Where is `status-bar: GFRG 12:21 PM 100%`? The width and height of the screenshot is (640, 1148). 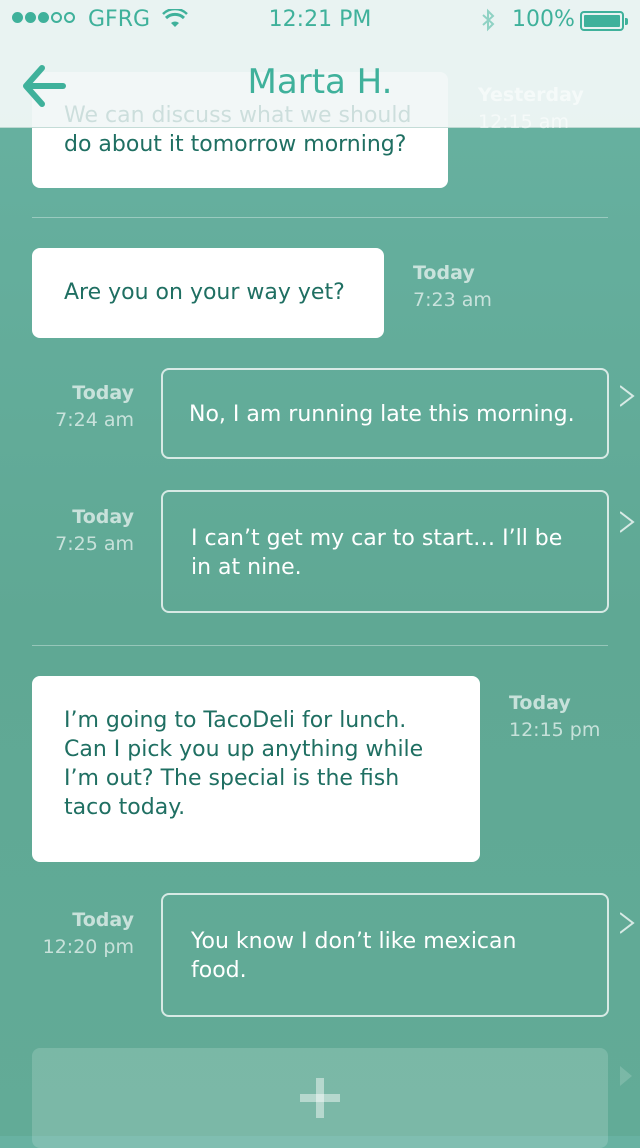 status-bar: GFRG 12:21 PM 100% is located at coordinates (320, 20).